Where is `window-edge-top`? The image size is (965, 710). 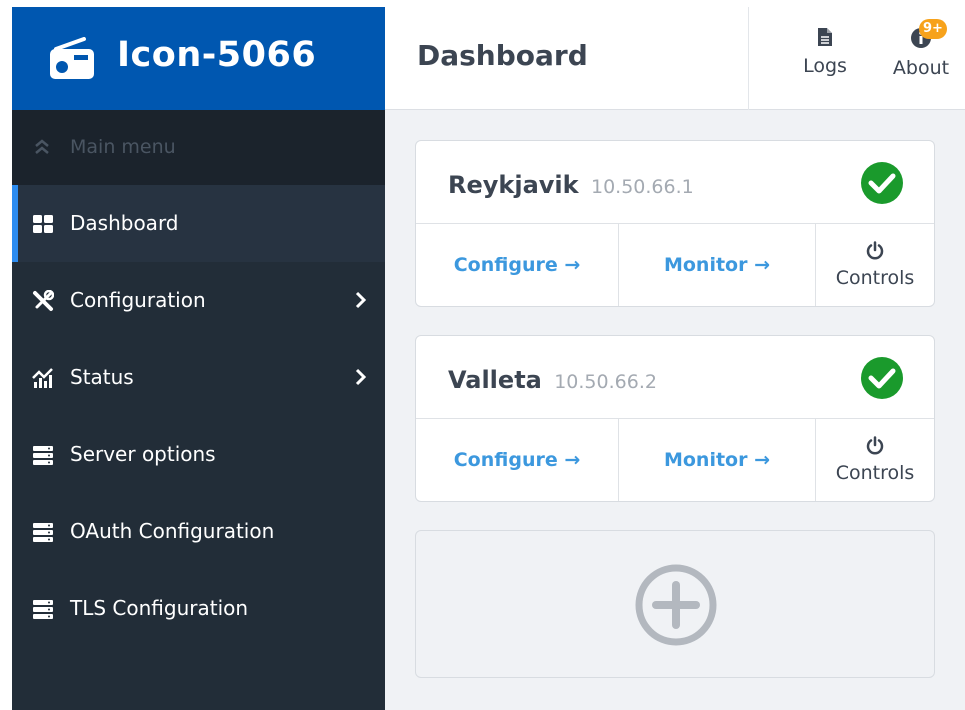
window-edge-top is located at coordinates (488, 3).